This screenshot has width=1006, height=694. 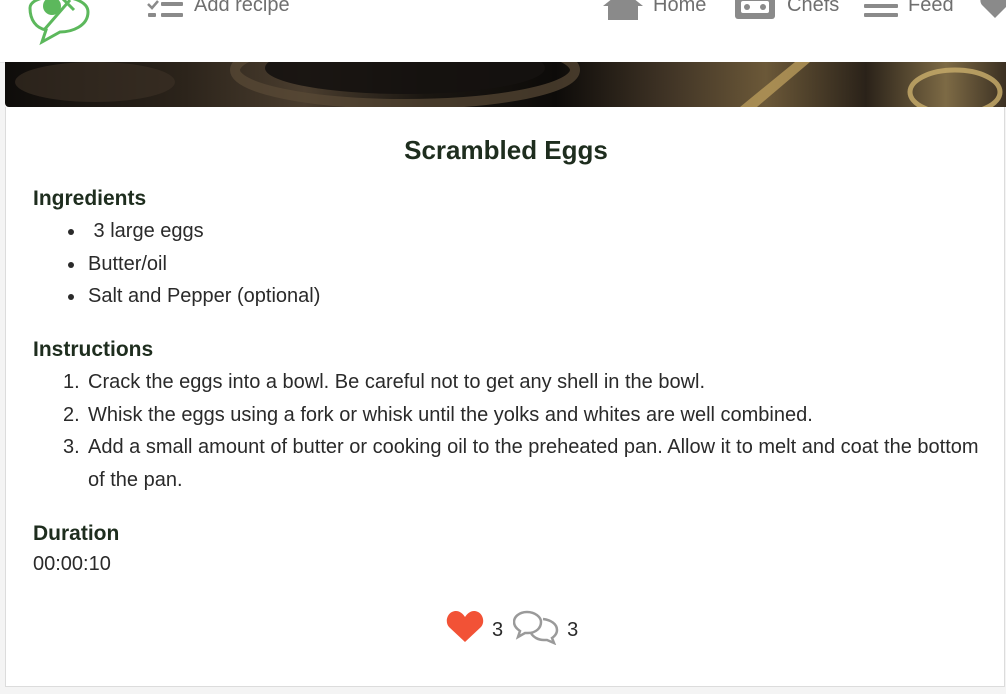 I want to click on nav-home: Home, so click(x=654, y=11).